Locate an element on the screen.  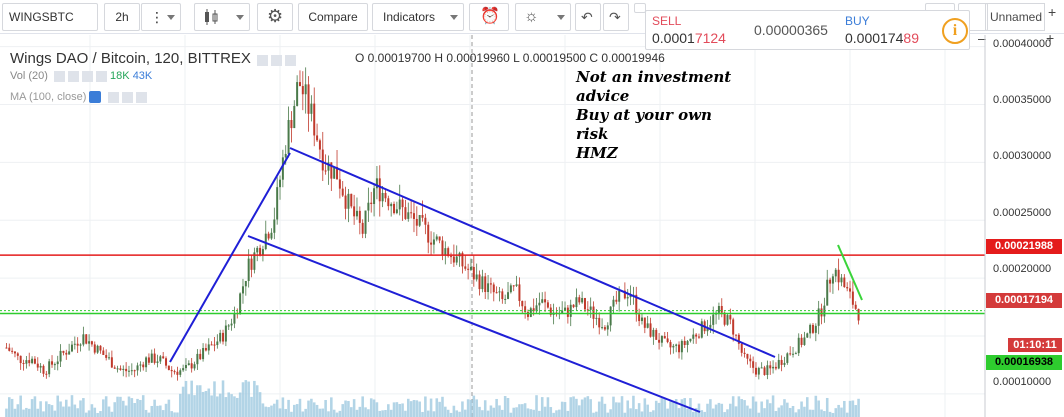
layout-name: Unnamed is located at coordinates (1015, 17).